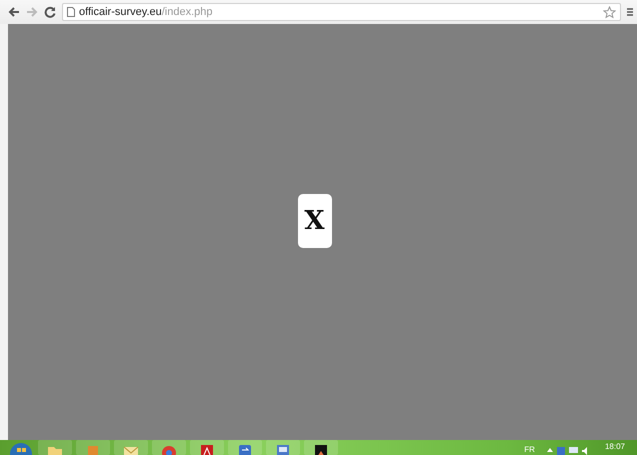 The image size is (637, 455). Describe the element at coordinates (609, 12) in the screenshot. I see `star-icon` at that location.